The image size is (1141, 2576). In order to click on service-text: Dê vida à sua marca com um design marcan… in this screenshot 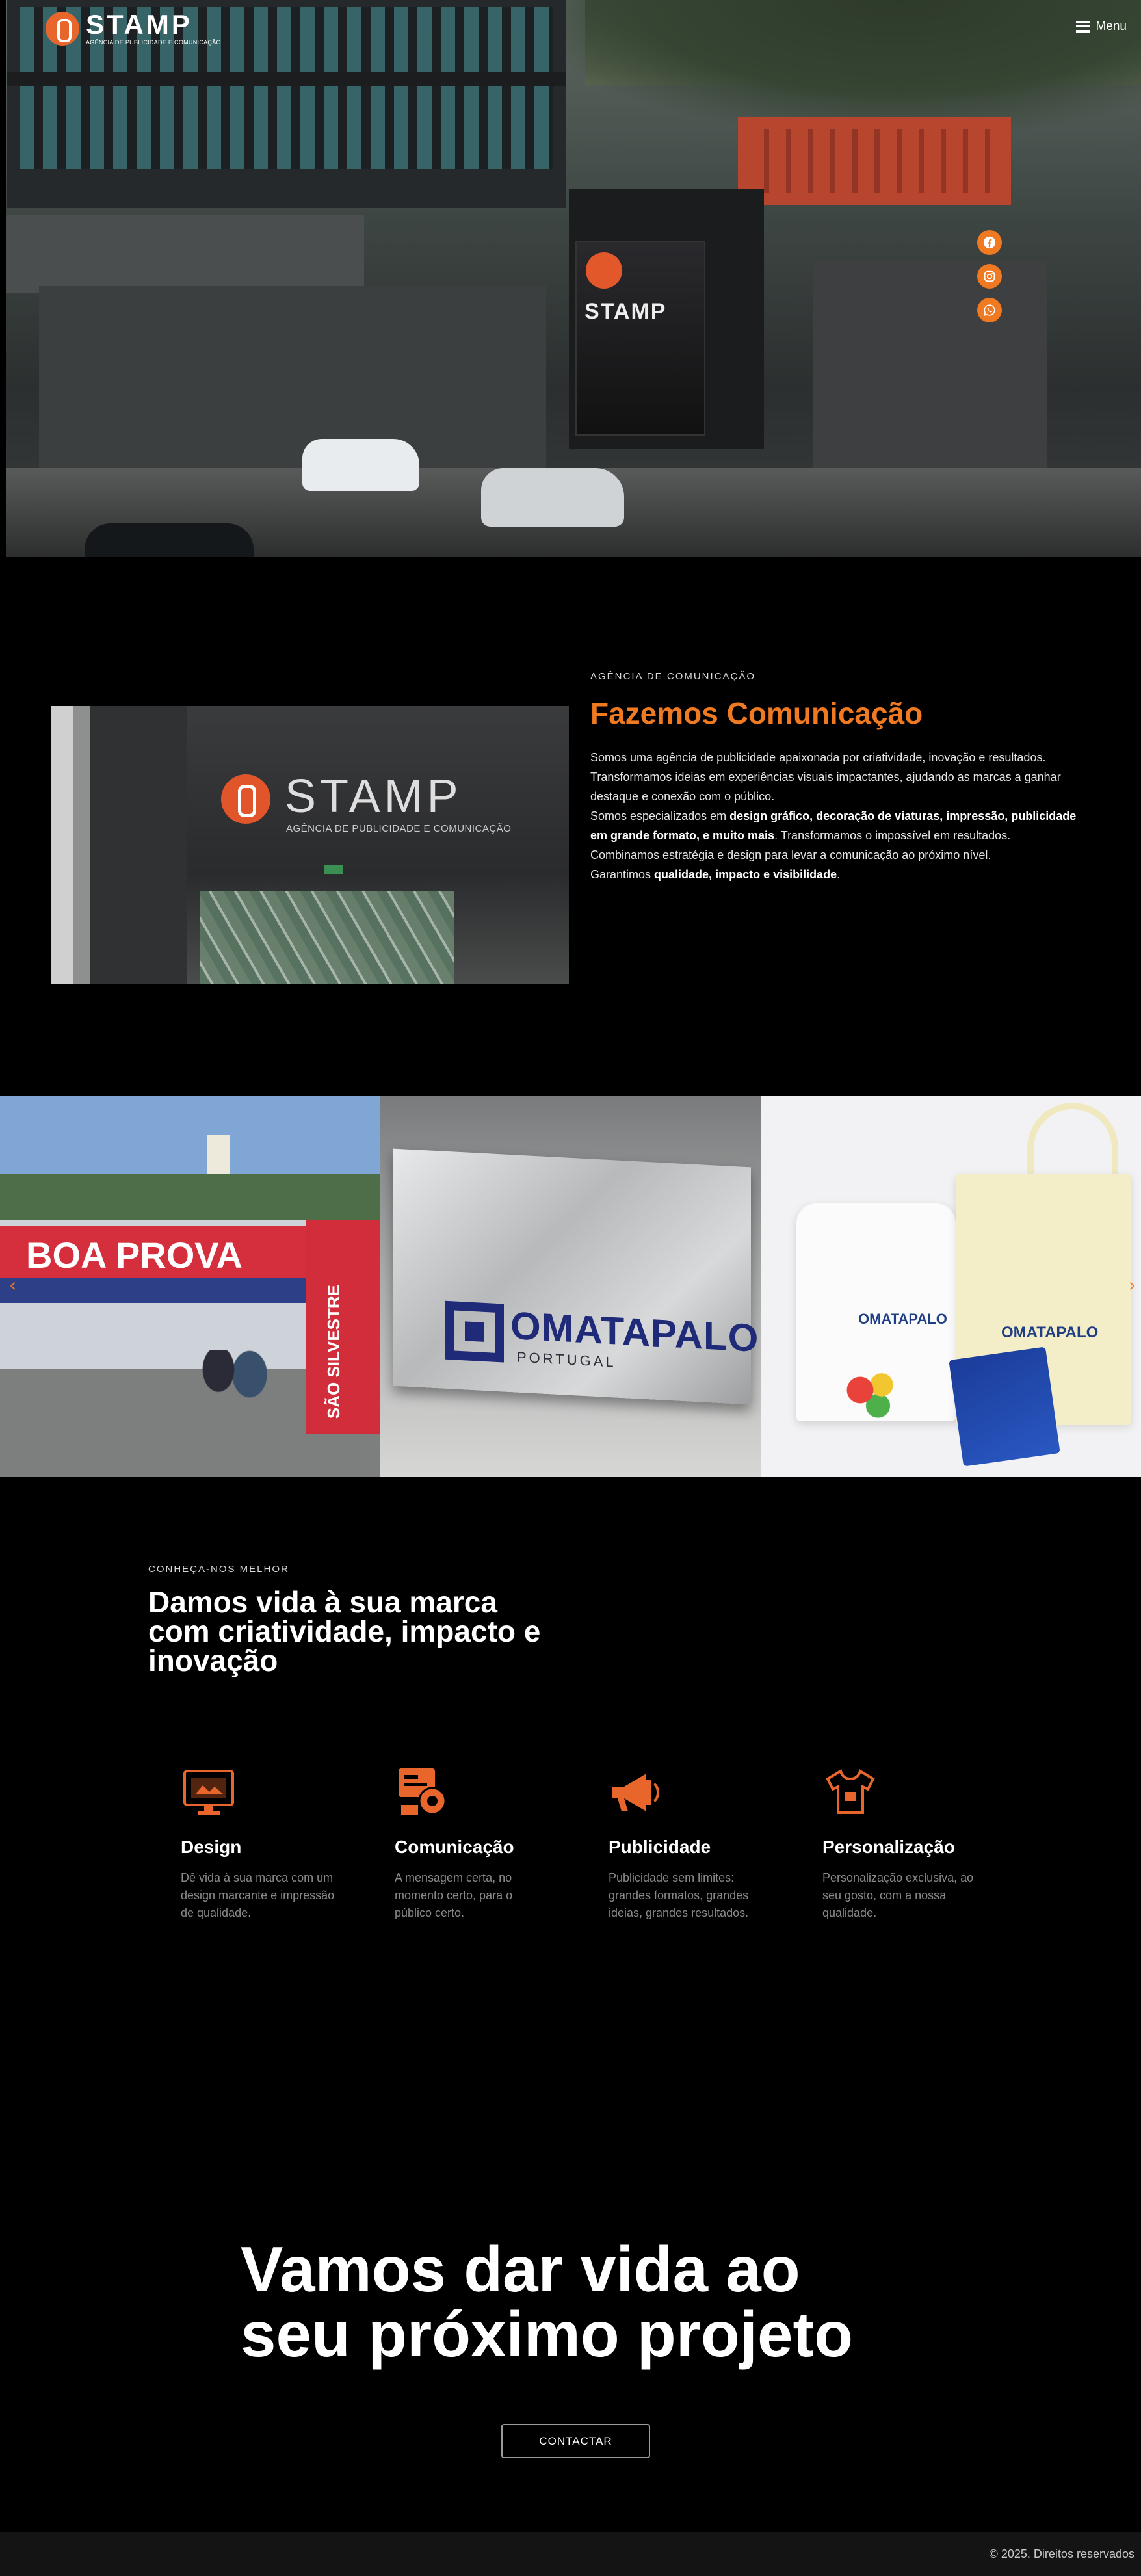, I will do `click(258, 1895)`.